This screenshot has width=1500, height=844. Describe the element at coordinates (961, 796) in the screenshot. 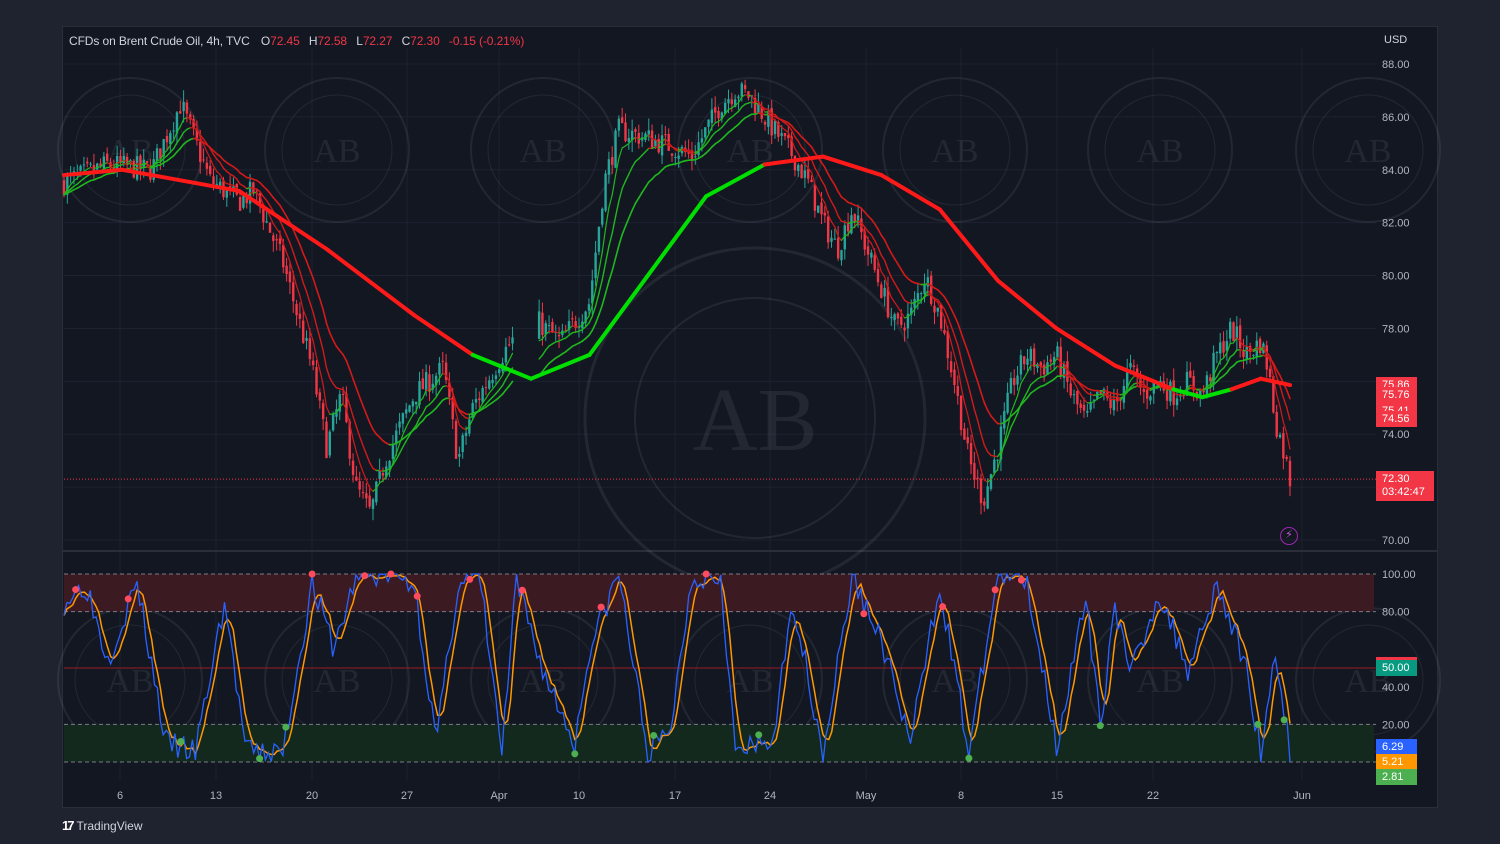

I see `time-axis-tick: 8` at that location.